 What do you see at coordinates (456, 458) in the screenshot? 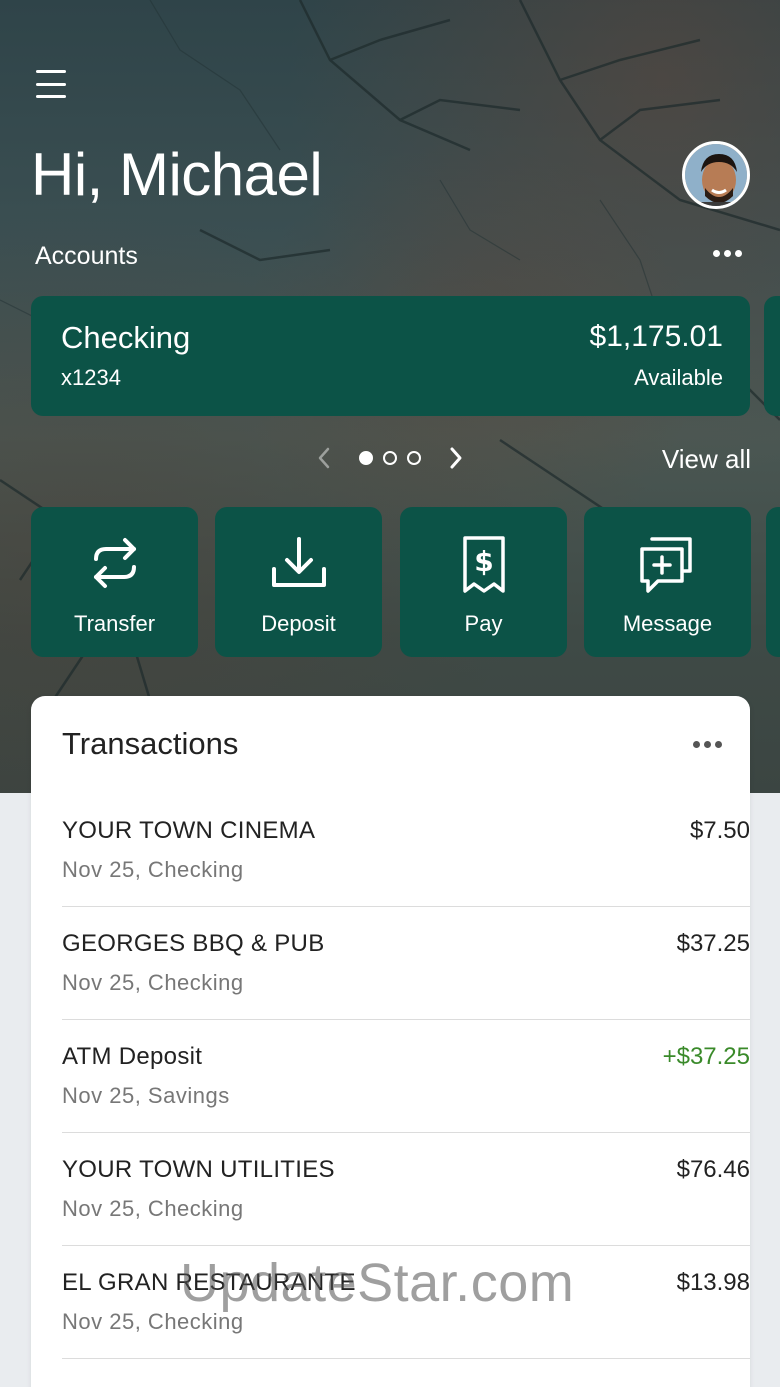
I see `chevron-right-icon` at bounding box center [456, 458].